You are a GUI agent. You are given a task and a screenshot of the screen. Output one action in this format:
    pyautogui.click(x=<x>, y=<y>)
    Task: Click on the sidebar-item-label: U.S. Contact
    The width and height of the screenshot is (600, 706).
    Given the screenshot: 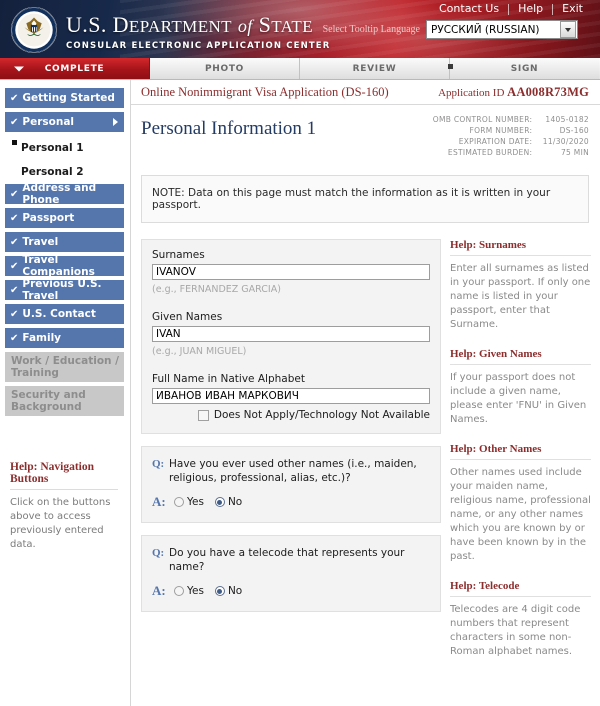 What is the action you would take?
    pyautogui.click(x=59, y=314)
    